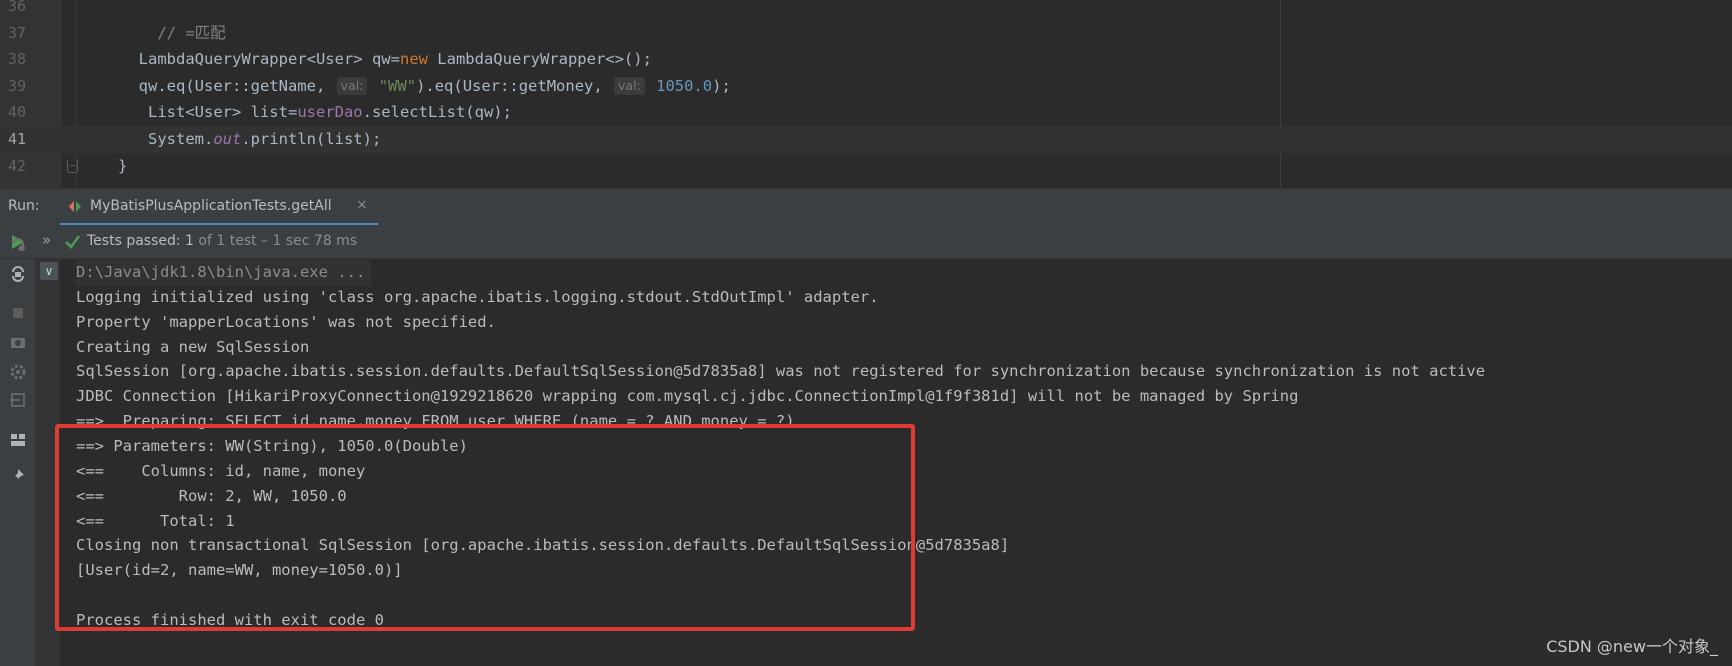 The height and width of the screenshot is (666, 1732). Describe the element at coordinates (46, 240) in the screenshot. I see `chevron-right-icon: »` at that location.